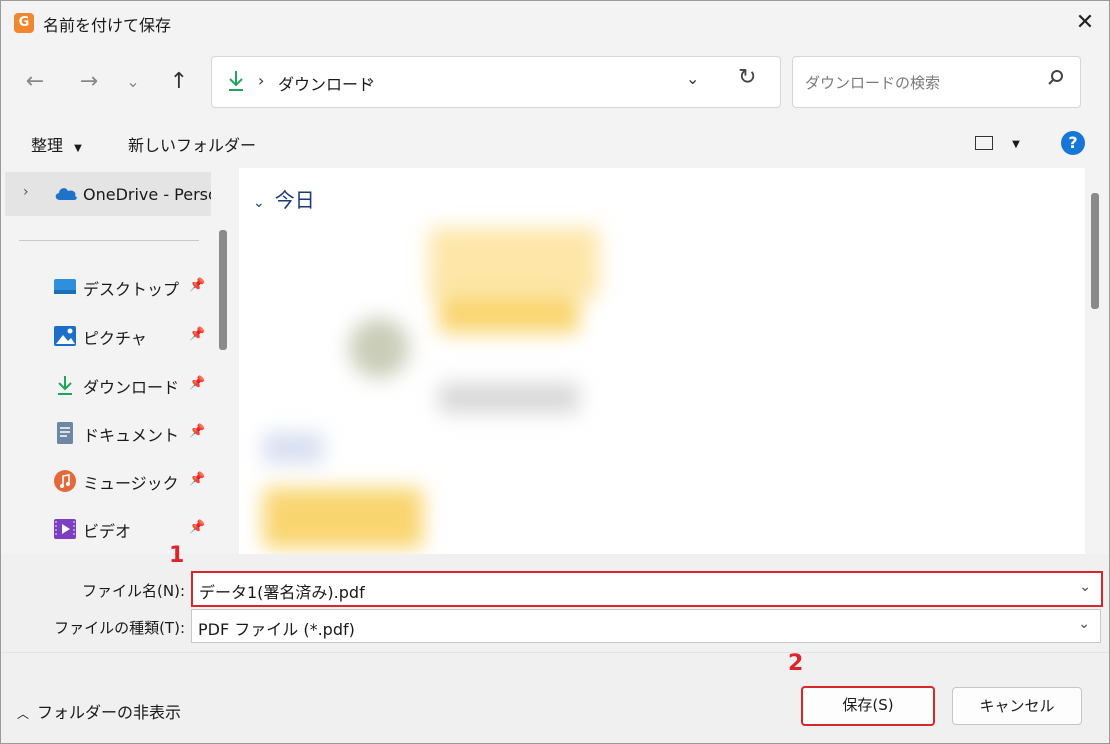  Describe the element at coordinates (147, 194) in the screenshot. I see `sidebar-item-label: OneDrive - Personal` at that location.